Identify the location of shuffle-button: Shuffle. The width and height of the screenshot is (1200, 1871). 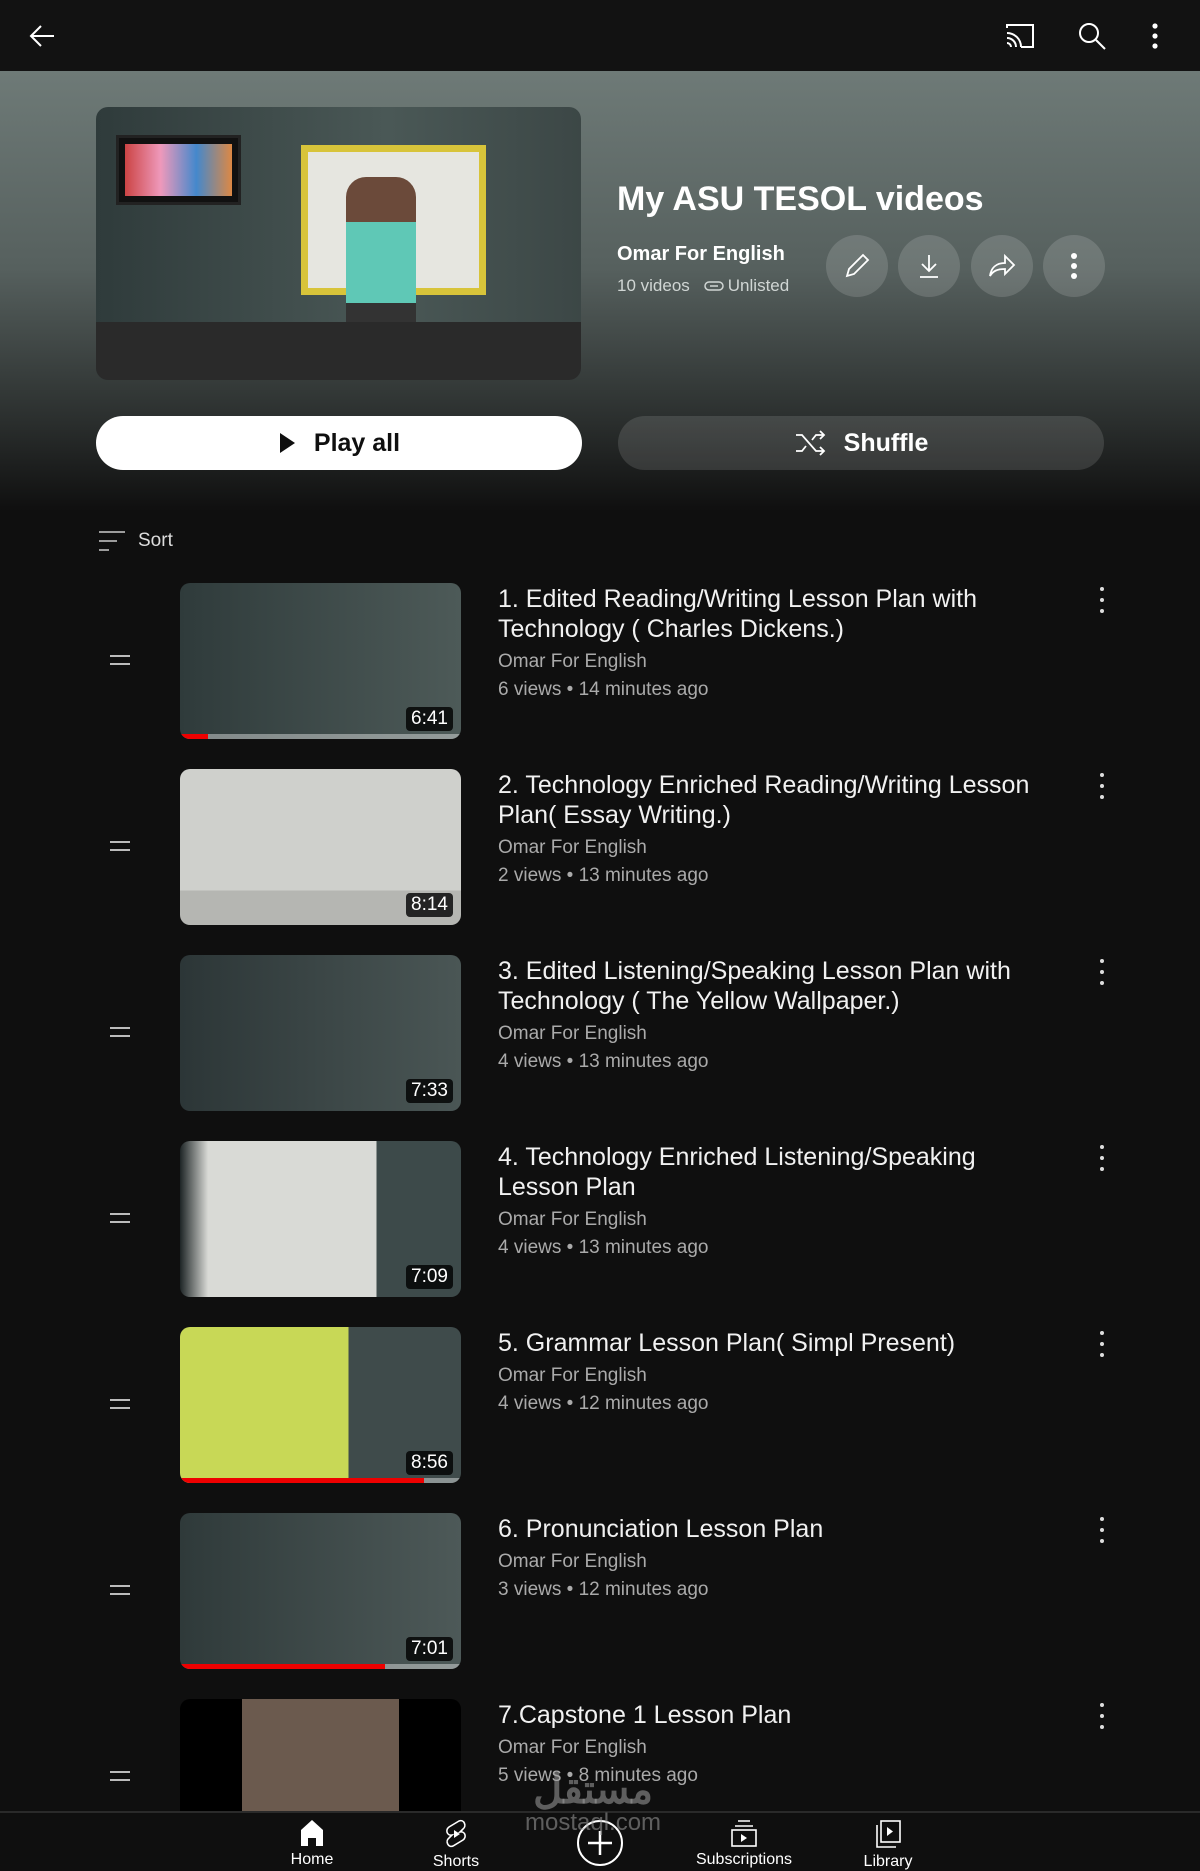
(861, 443).